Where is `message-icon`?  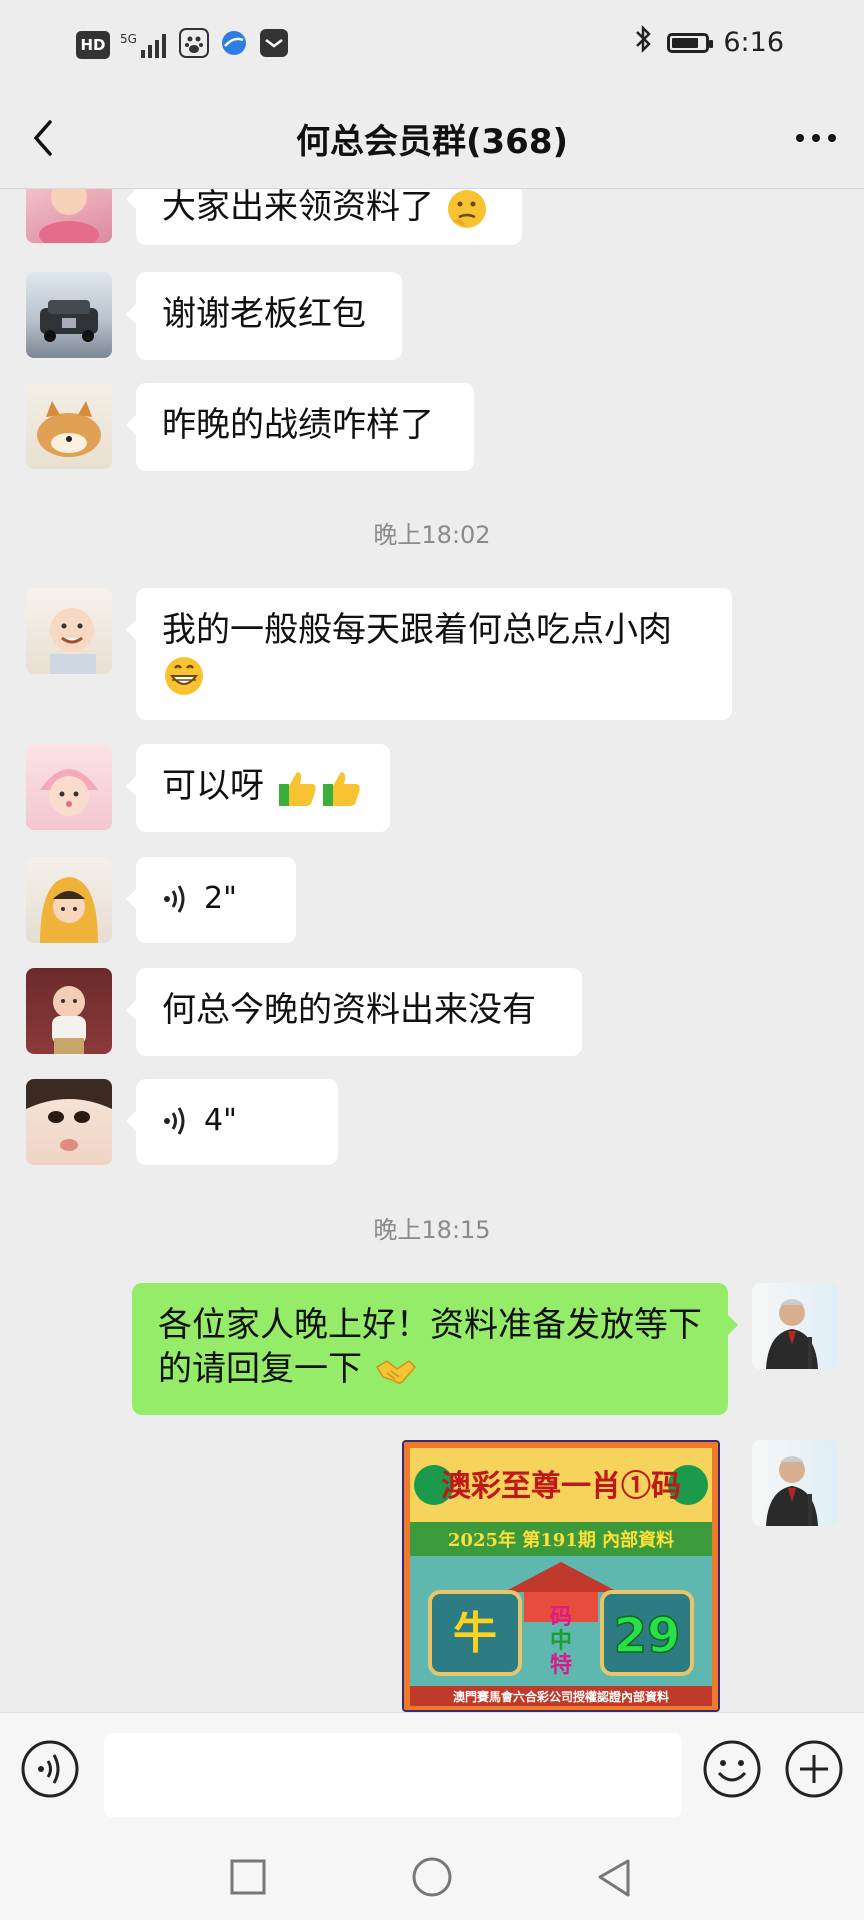
message-icon is located at coordinates (274, 45).